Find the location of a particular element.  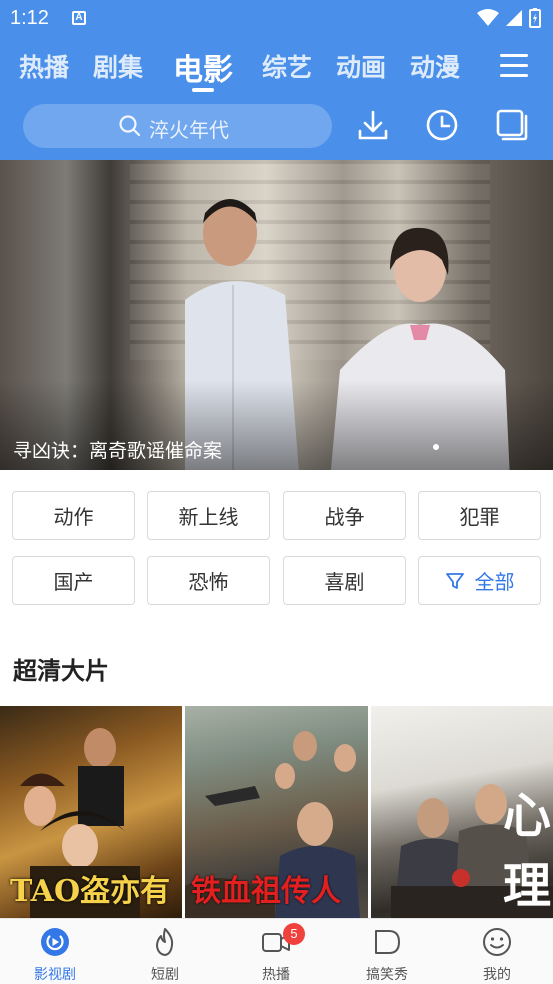

status-bar: 1:12 A is located at coordinates (276, 19).